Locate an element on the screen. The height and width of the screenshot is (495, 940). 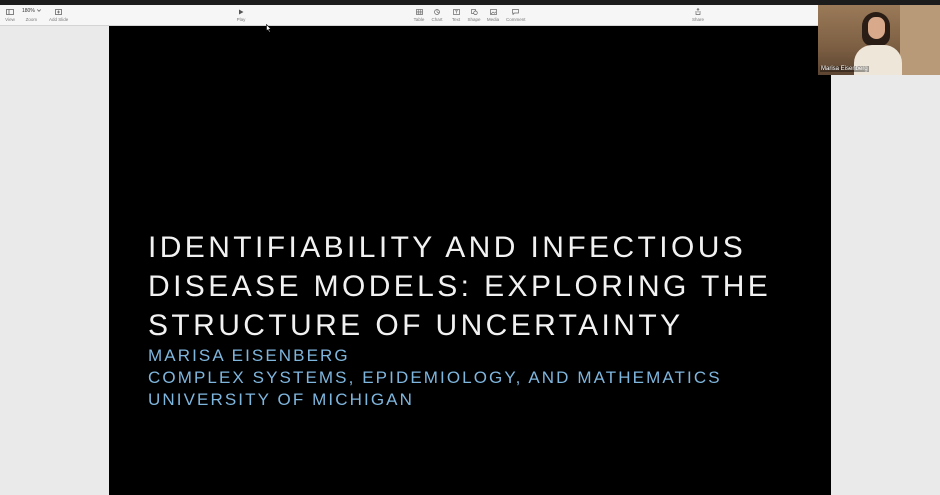
sidebar-icon is located at coordinates (10, 11).